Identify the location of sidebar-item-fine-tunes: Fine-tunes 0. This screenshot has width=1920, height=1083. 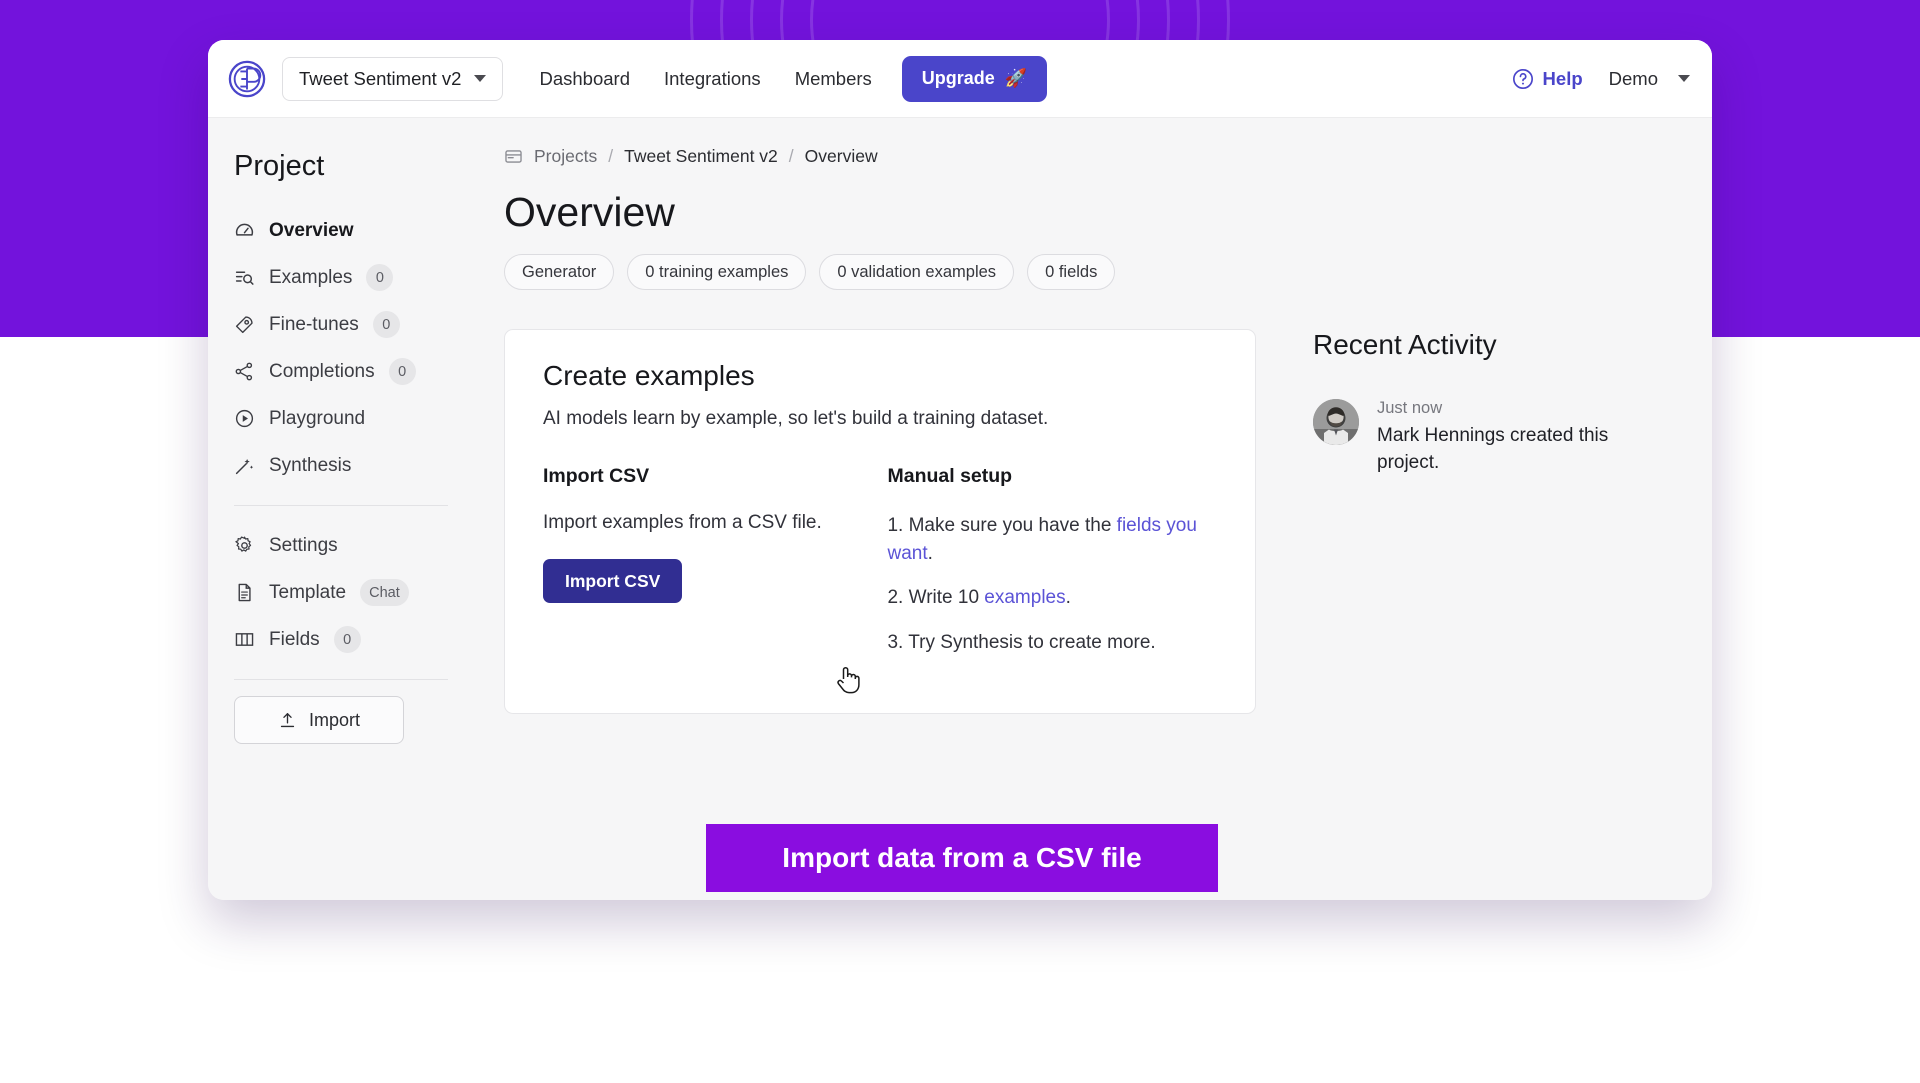
(341, 324).